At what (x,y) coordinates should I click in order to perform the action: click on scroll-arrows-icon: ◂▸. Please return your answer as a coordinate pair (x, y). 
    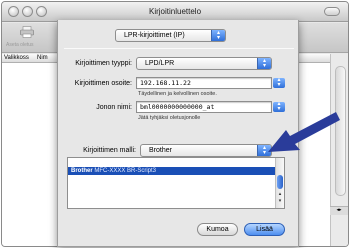
    Looking at the image, I should click on (339, 210).